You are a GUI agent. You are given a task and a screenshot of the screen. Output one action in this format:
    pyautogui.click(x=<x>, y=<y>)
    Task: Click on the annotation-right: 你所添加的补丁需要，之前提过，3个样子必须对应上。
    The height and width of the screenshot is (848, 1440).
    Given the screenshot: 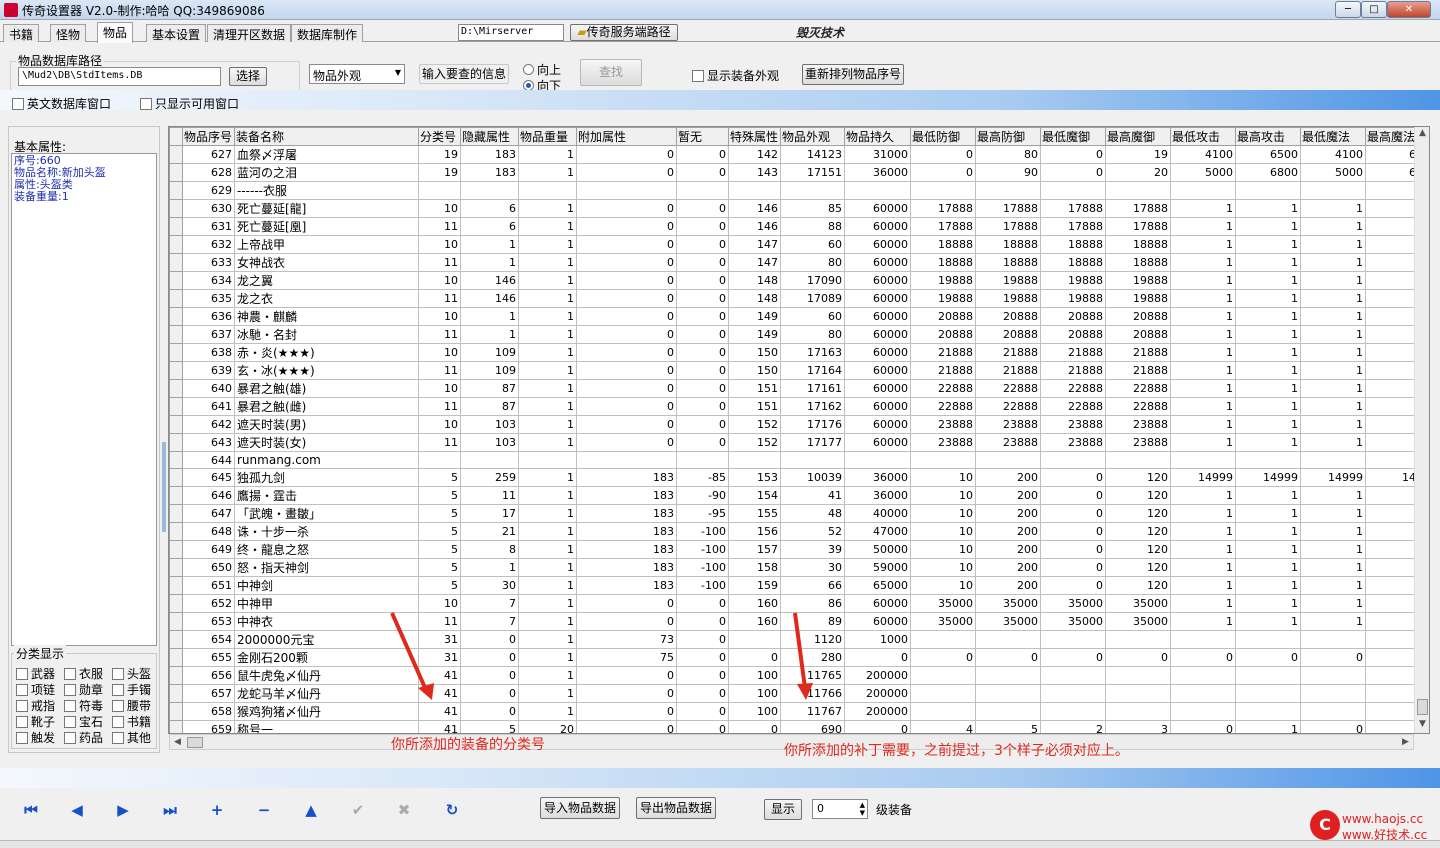 What is the action you would take?
    pyautogui.click(x=956, y=751)
    